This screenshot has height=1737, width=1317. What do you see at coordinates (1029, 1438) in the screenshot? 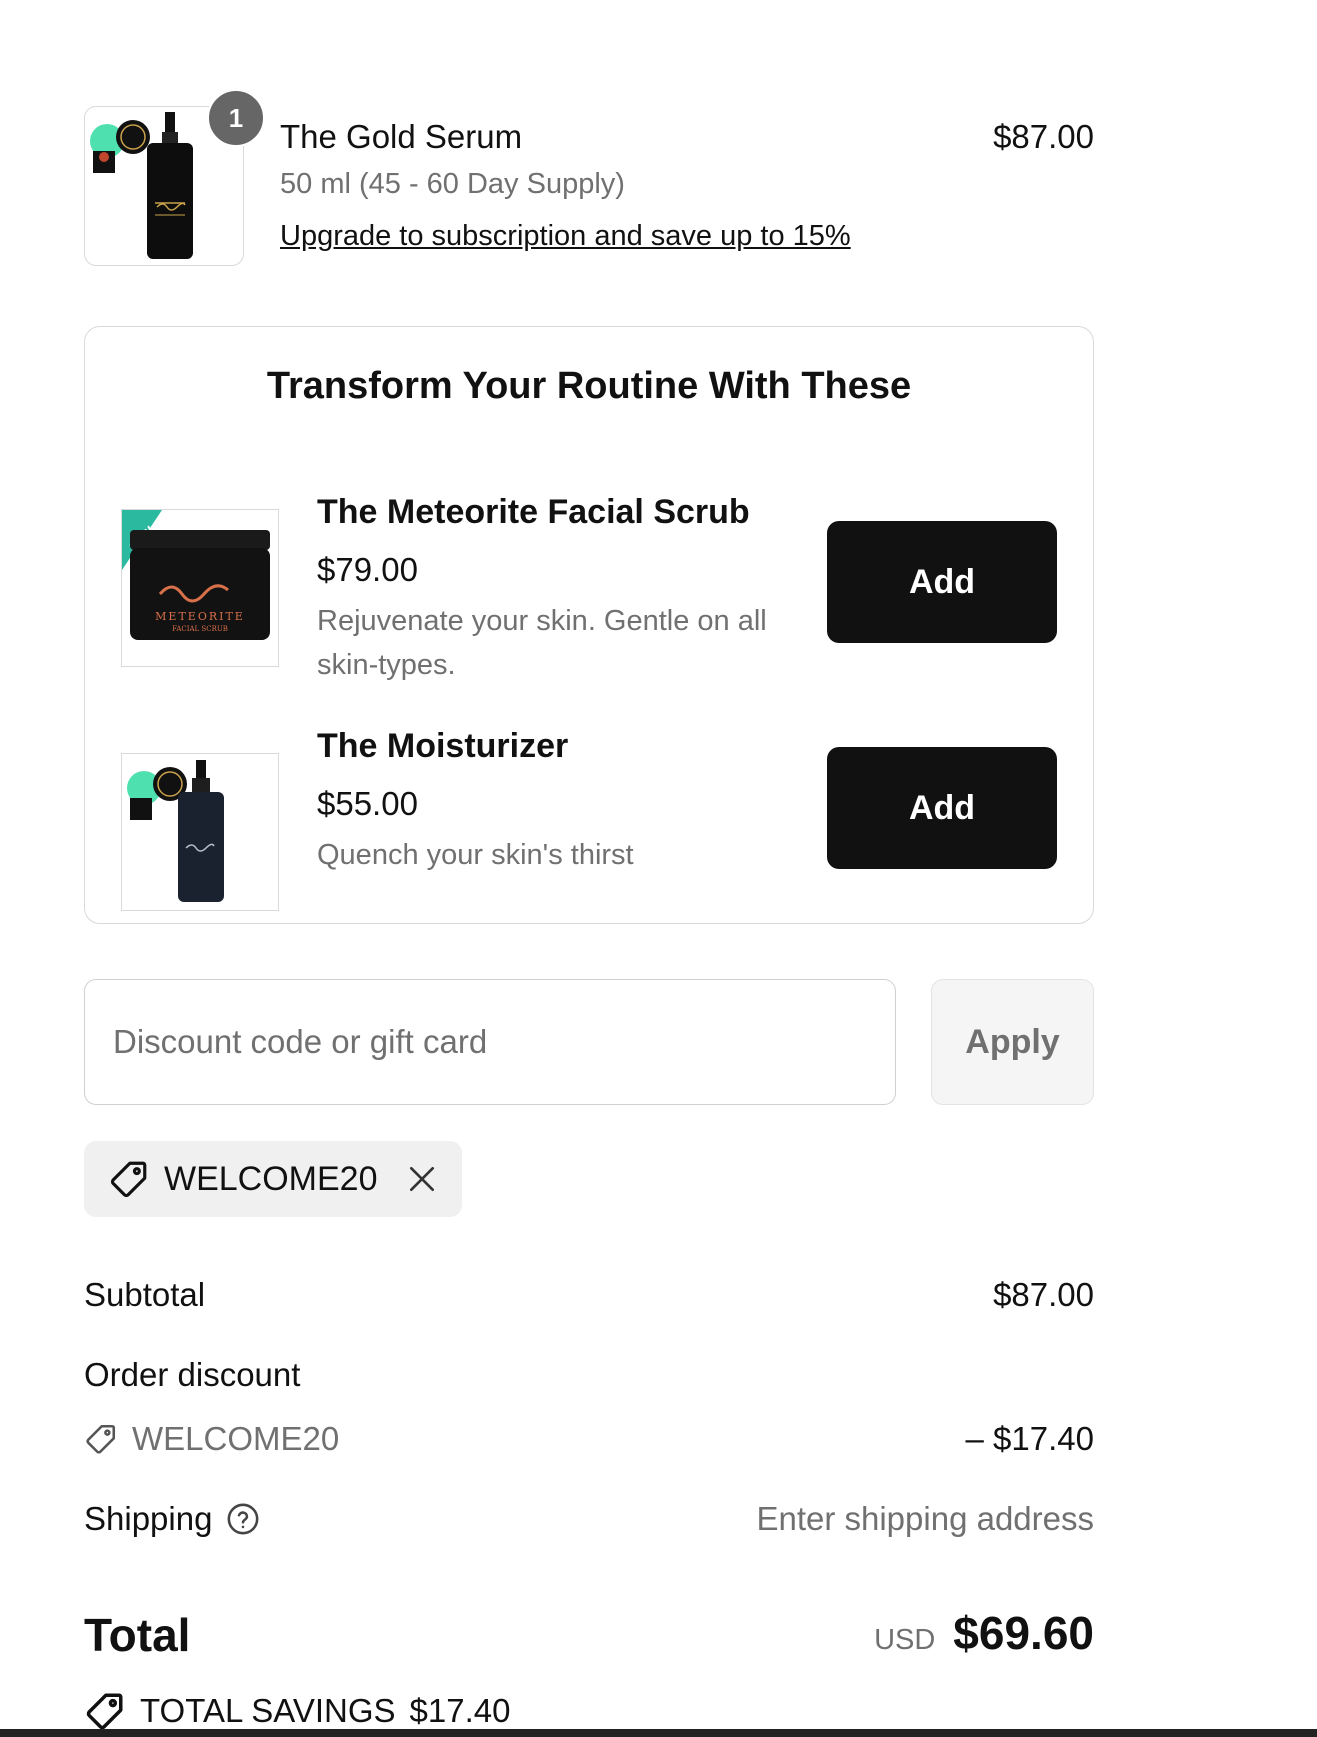
I see `discount-value: – $17.40` at bounding box center [1029, 1438].